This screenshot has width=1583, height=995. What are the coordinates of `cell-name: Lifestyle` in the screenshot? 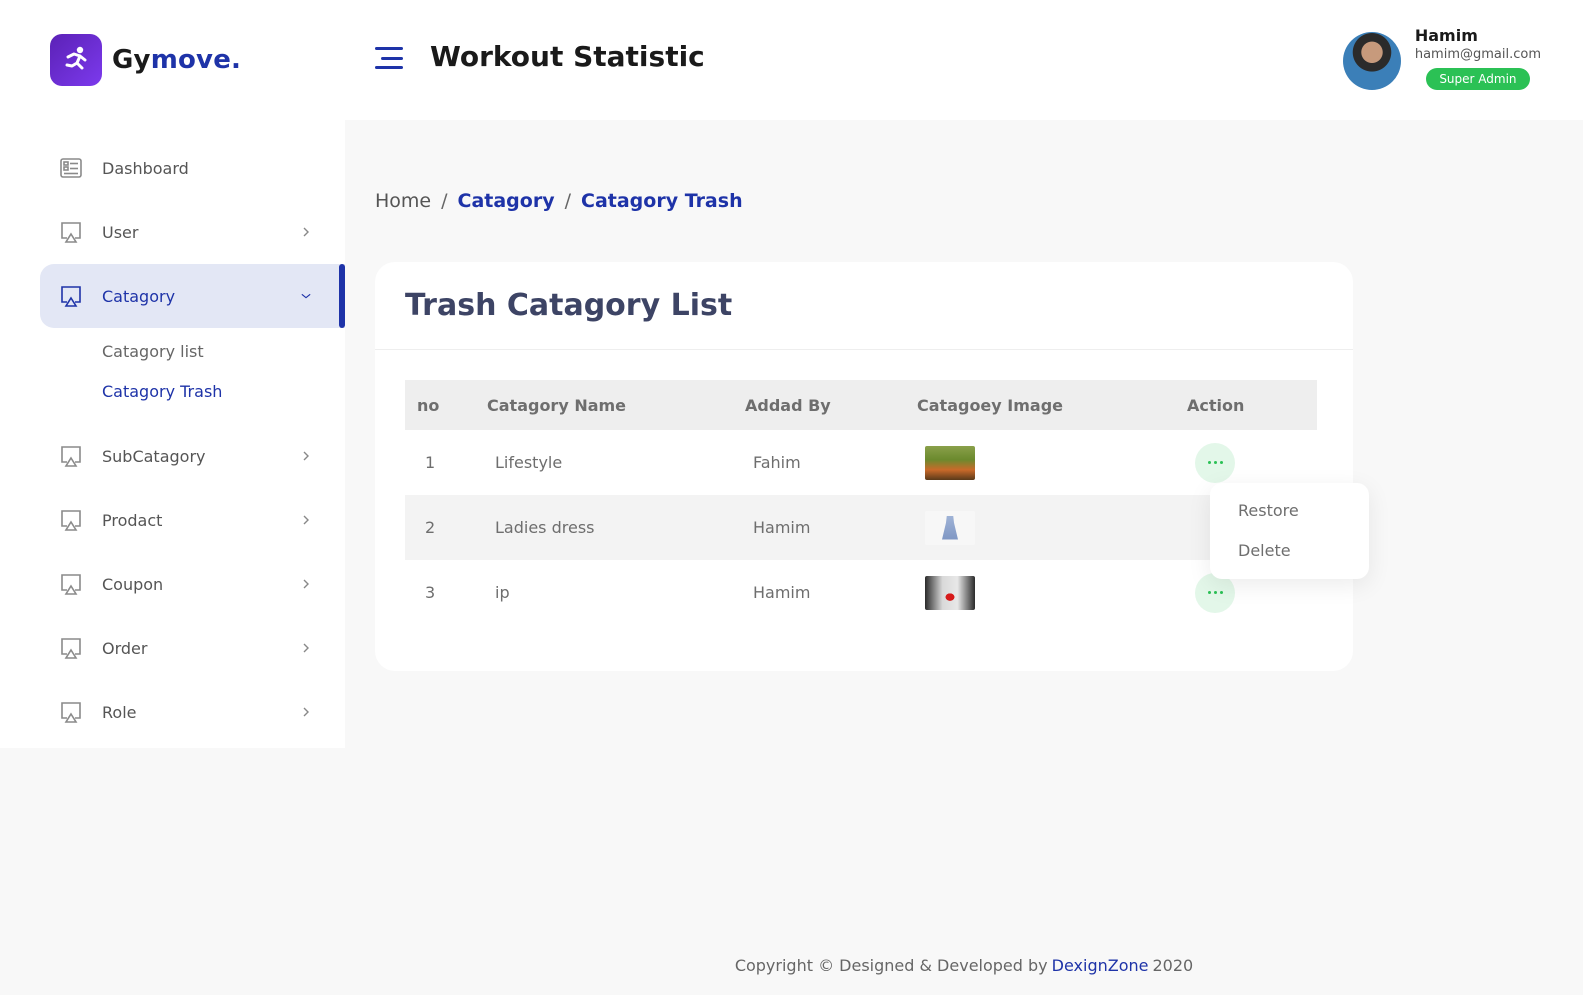 It's located at (529, 462).